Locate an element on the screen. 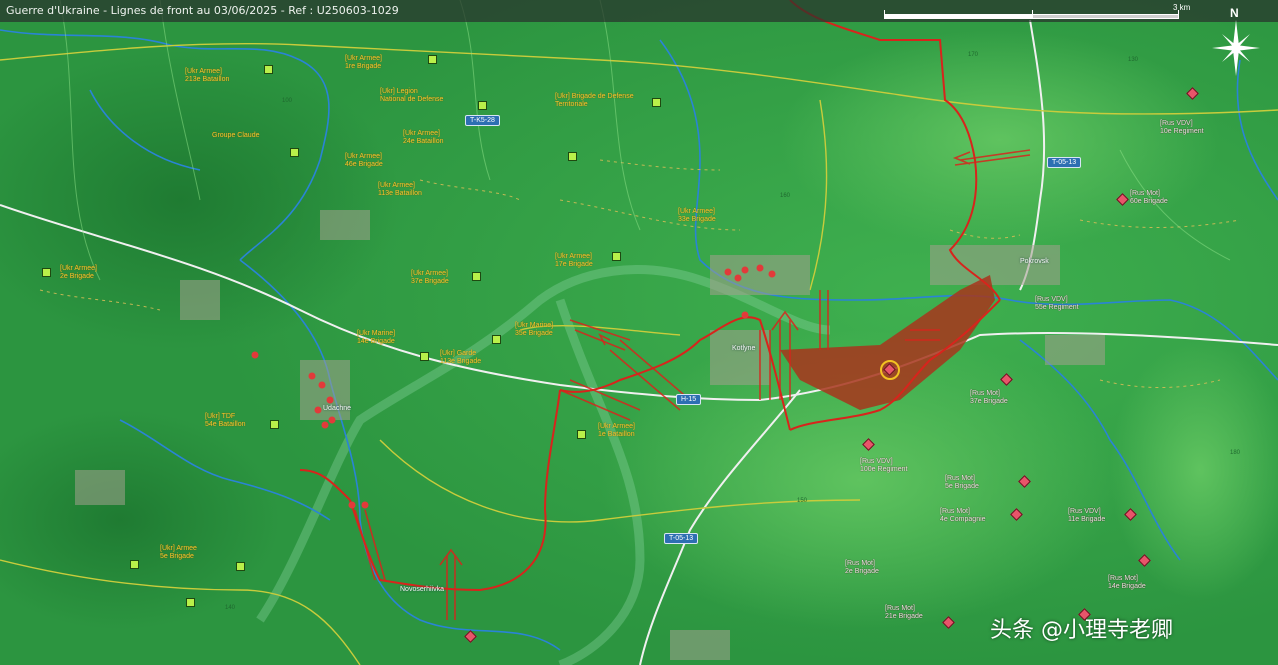 The image size is (1278, 665). unit-label: [Ukr] Armee 5e Brigade is located at coordinates (178, 553).